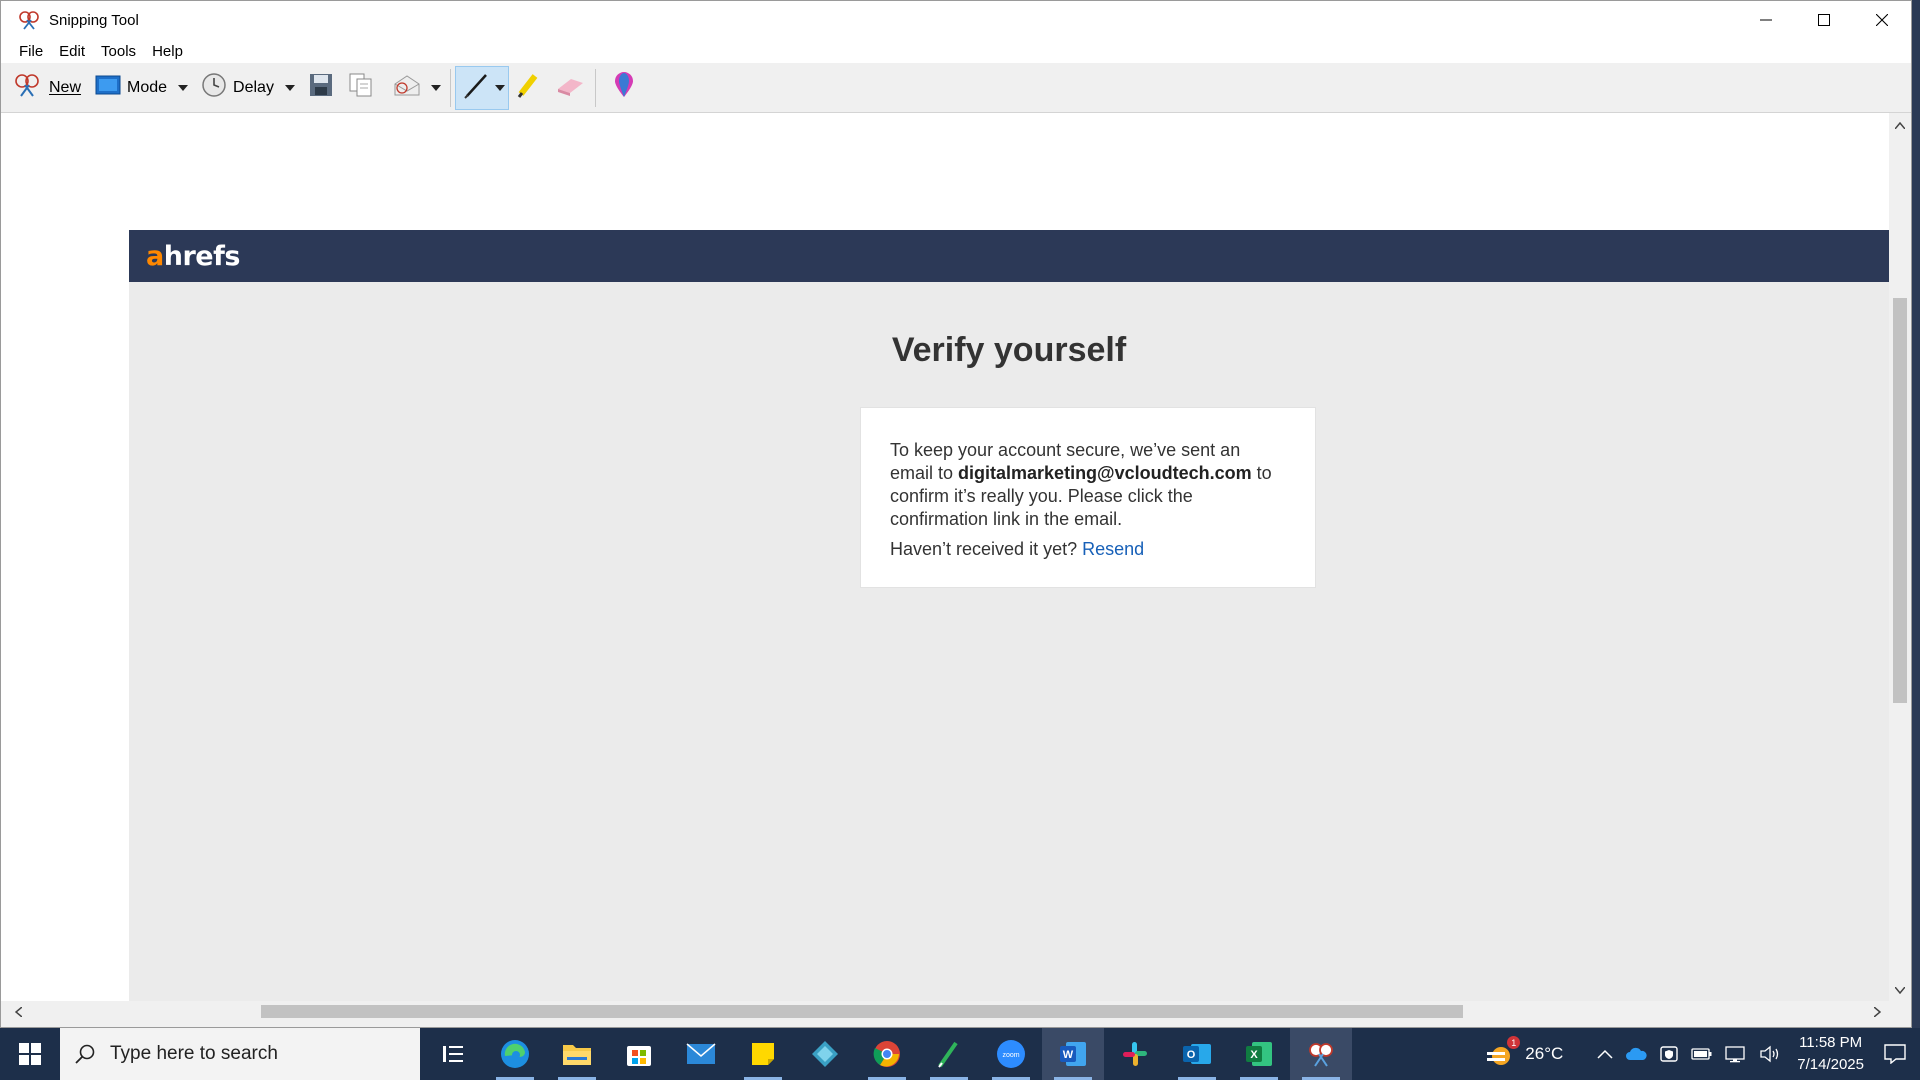  I want to click on send-email-icon, so click(407, 87).